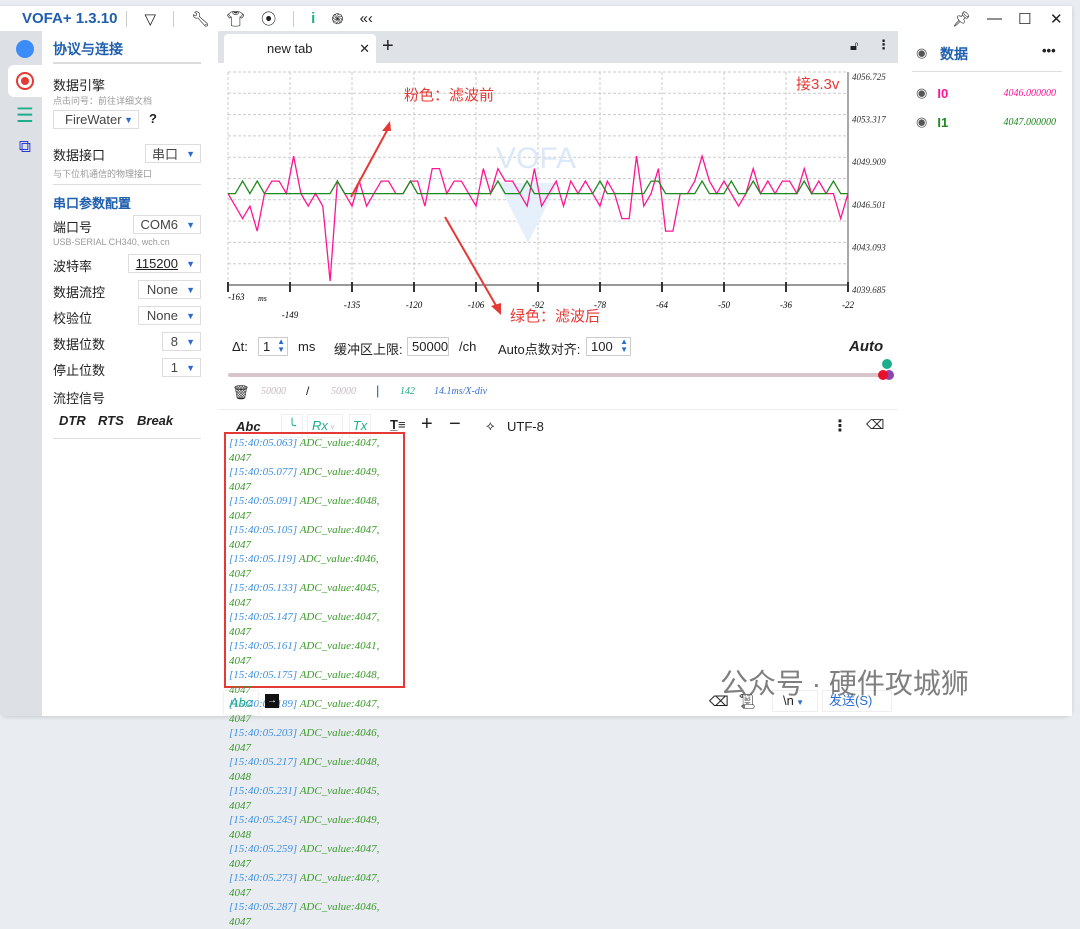 The height and width of the screenshot is (929, 1080). What do you see at coordinates (1024, 19) in the screenshot?
I see `maximize-button: ☐` at bounding box center [1024, 19].